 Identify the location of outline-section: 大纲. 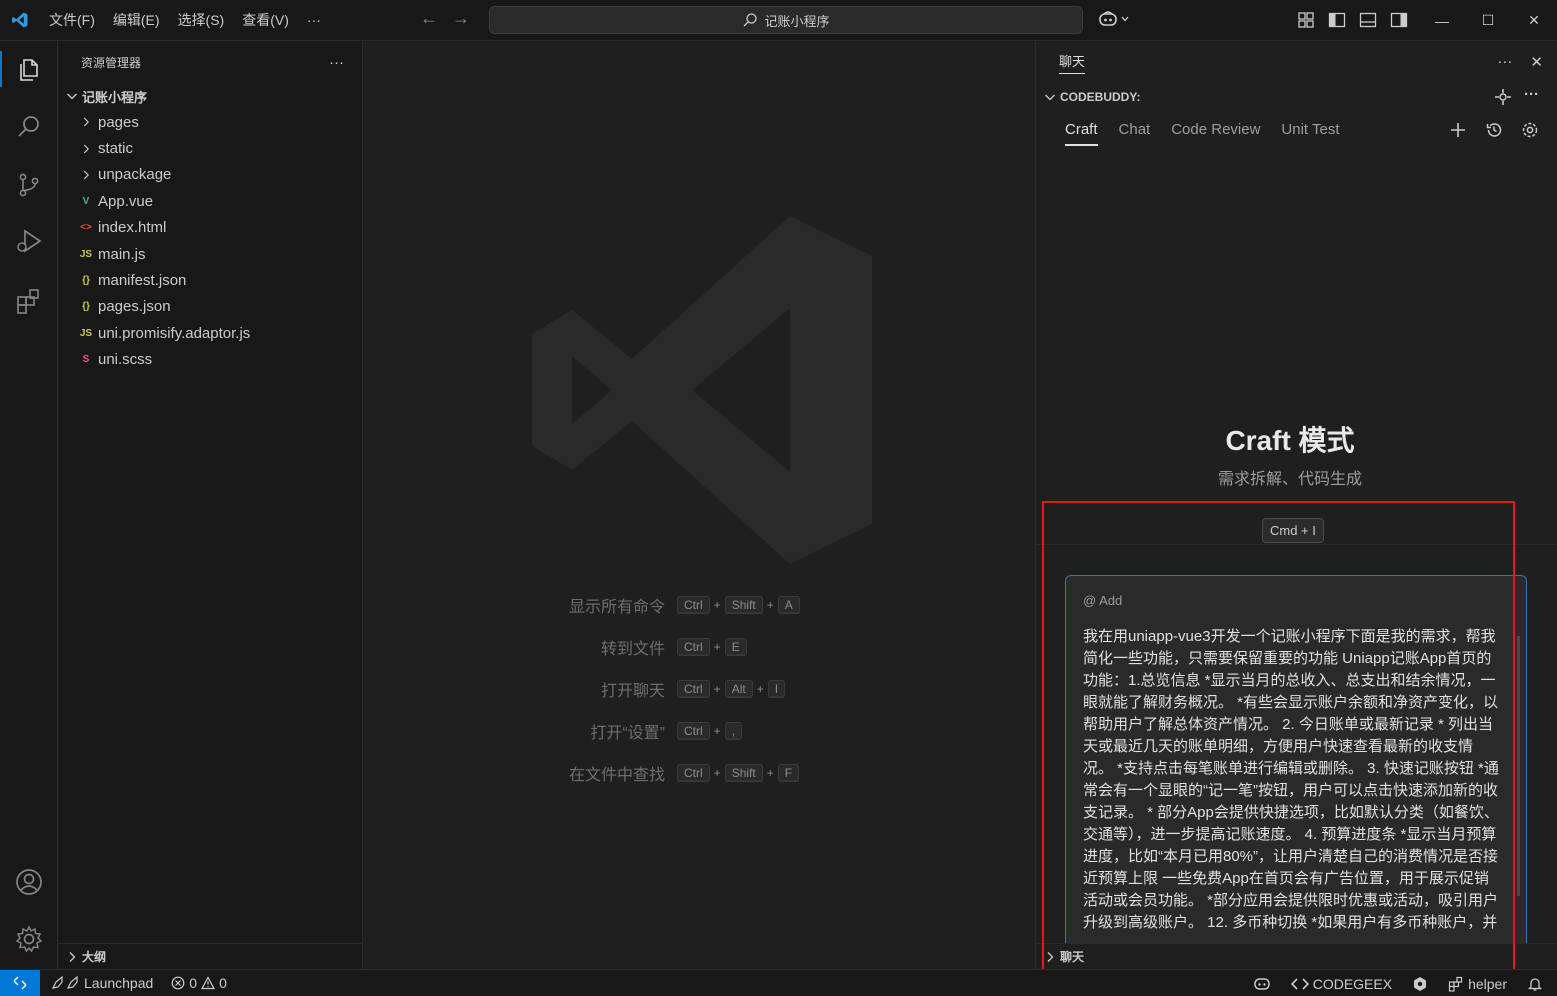
(210, 956).